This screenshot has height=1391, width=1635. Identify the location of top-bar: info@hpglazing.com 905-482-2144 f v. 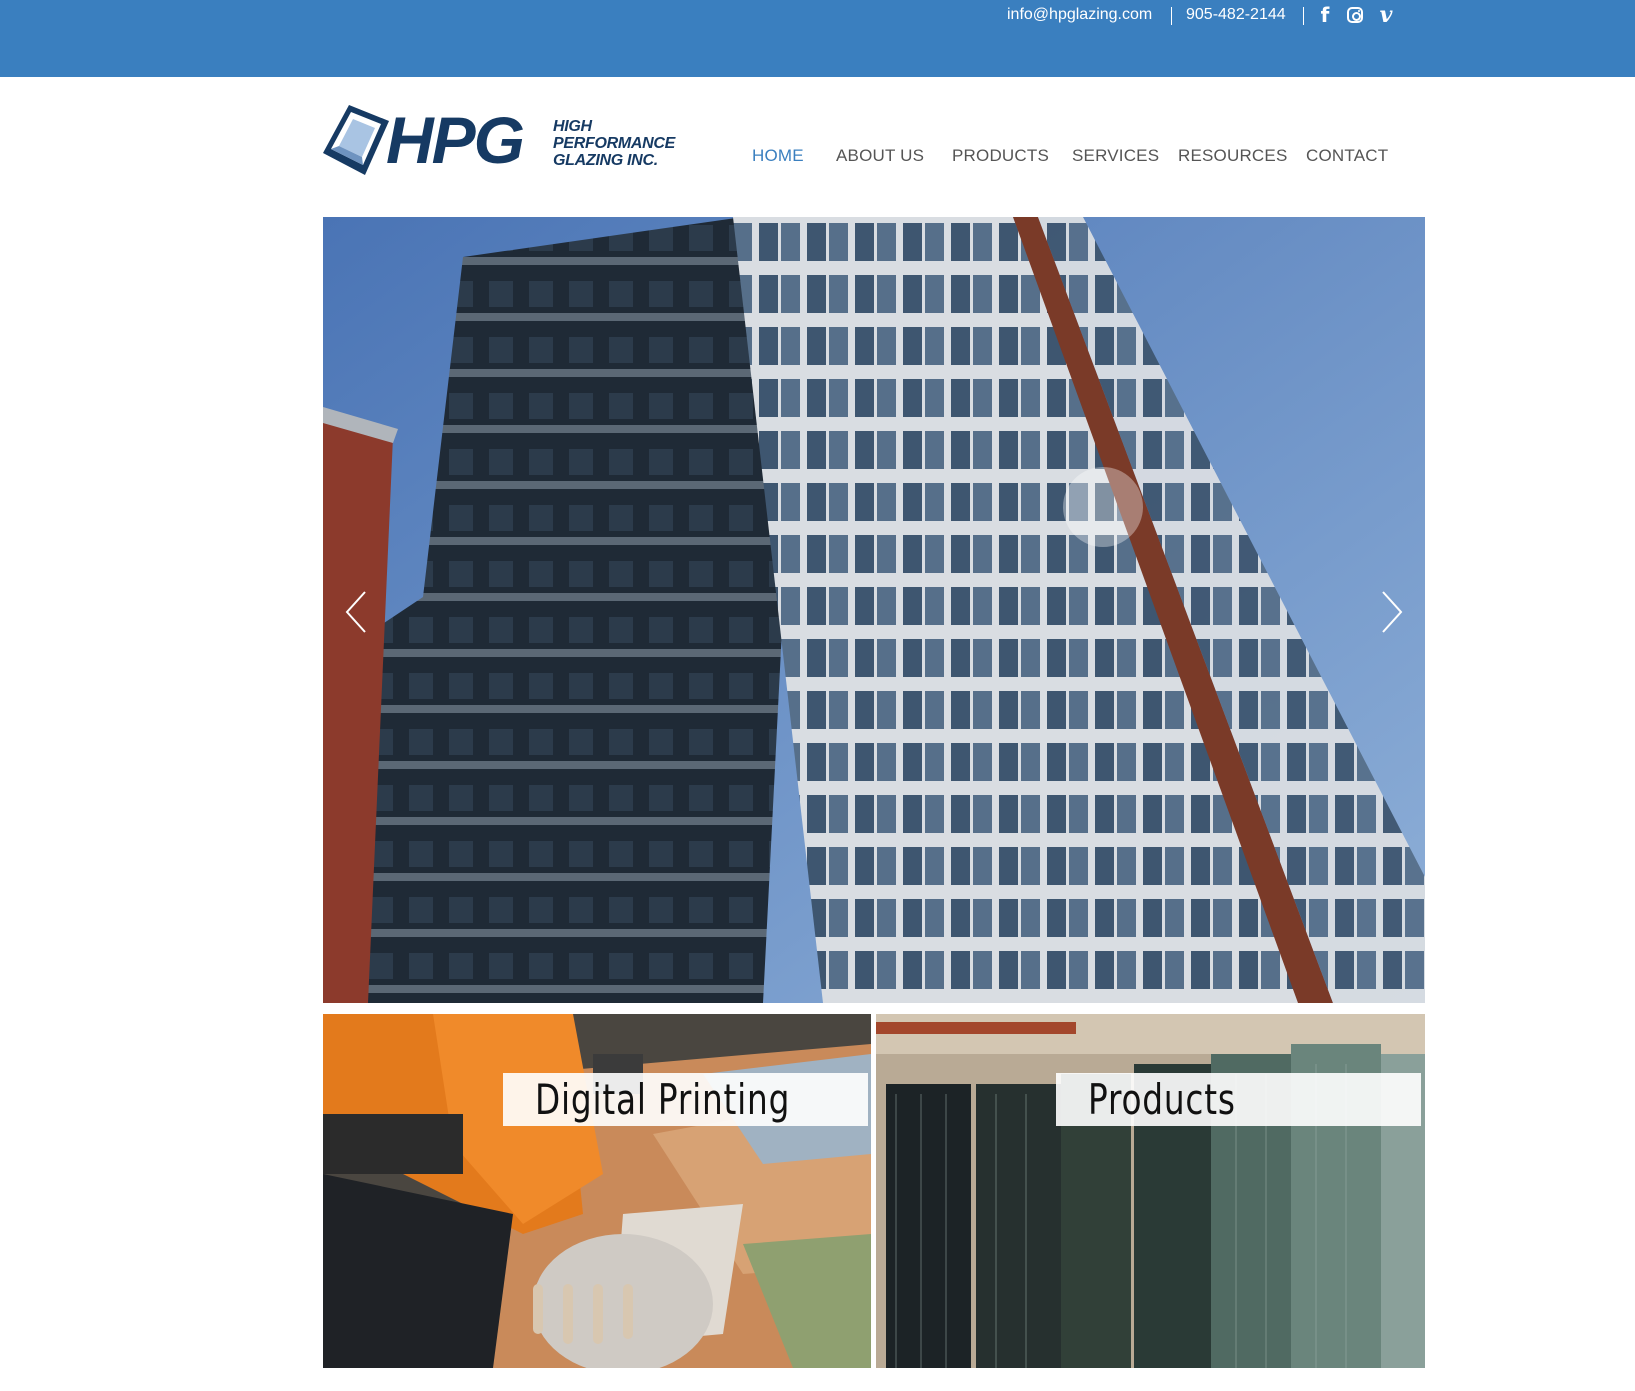
(817, 38).